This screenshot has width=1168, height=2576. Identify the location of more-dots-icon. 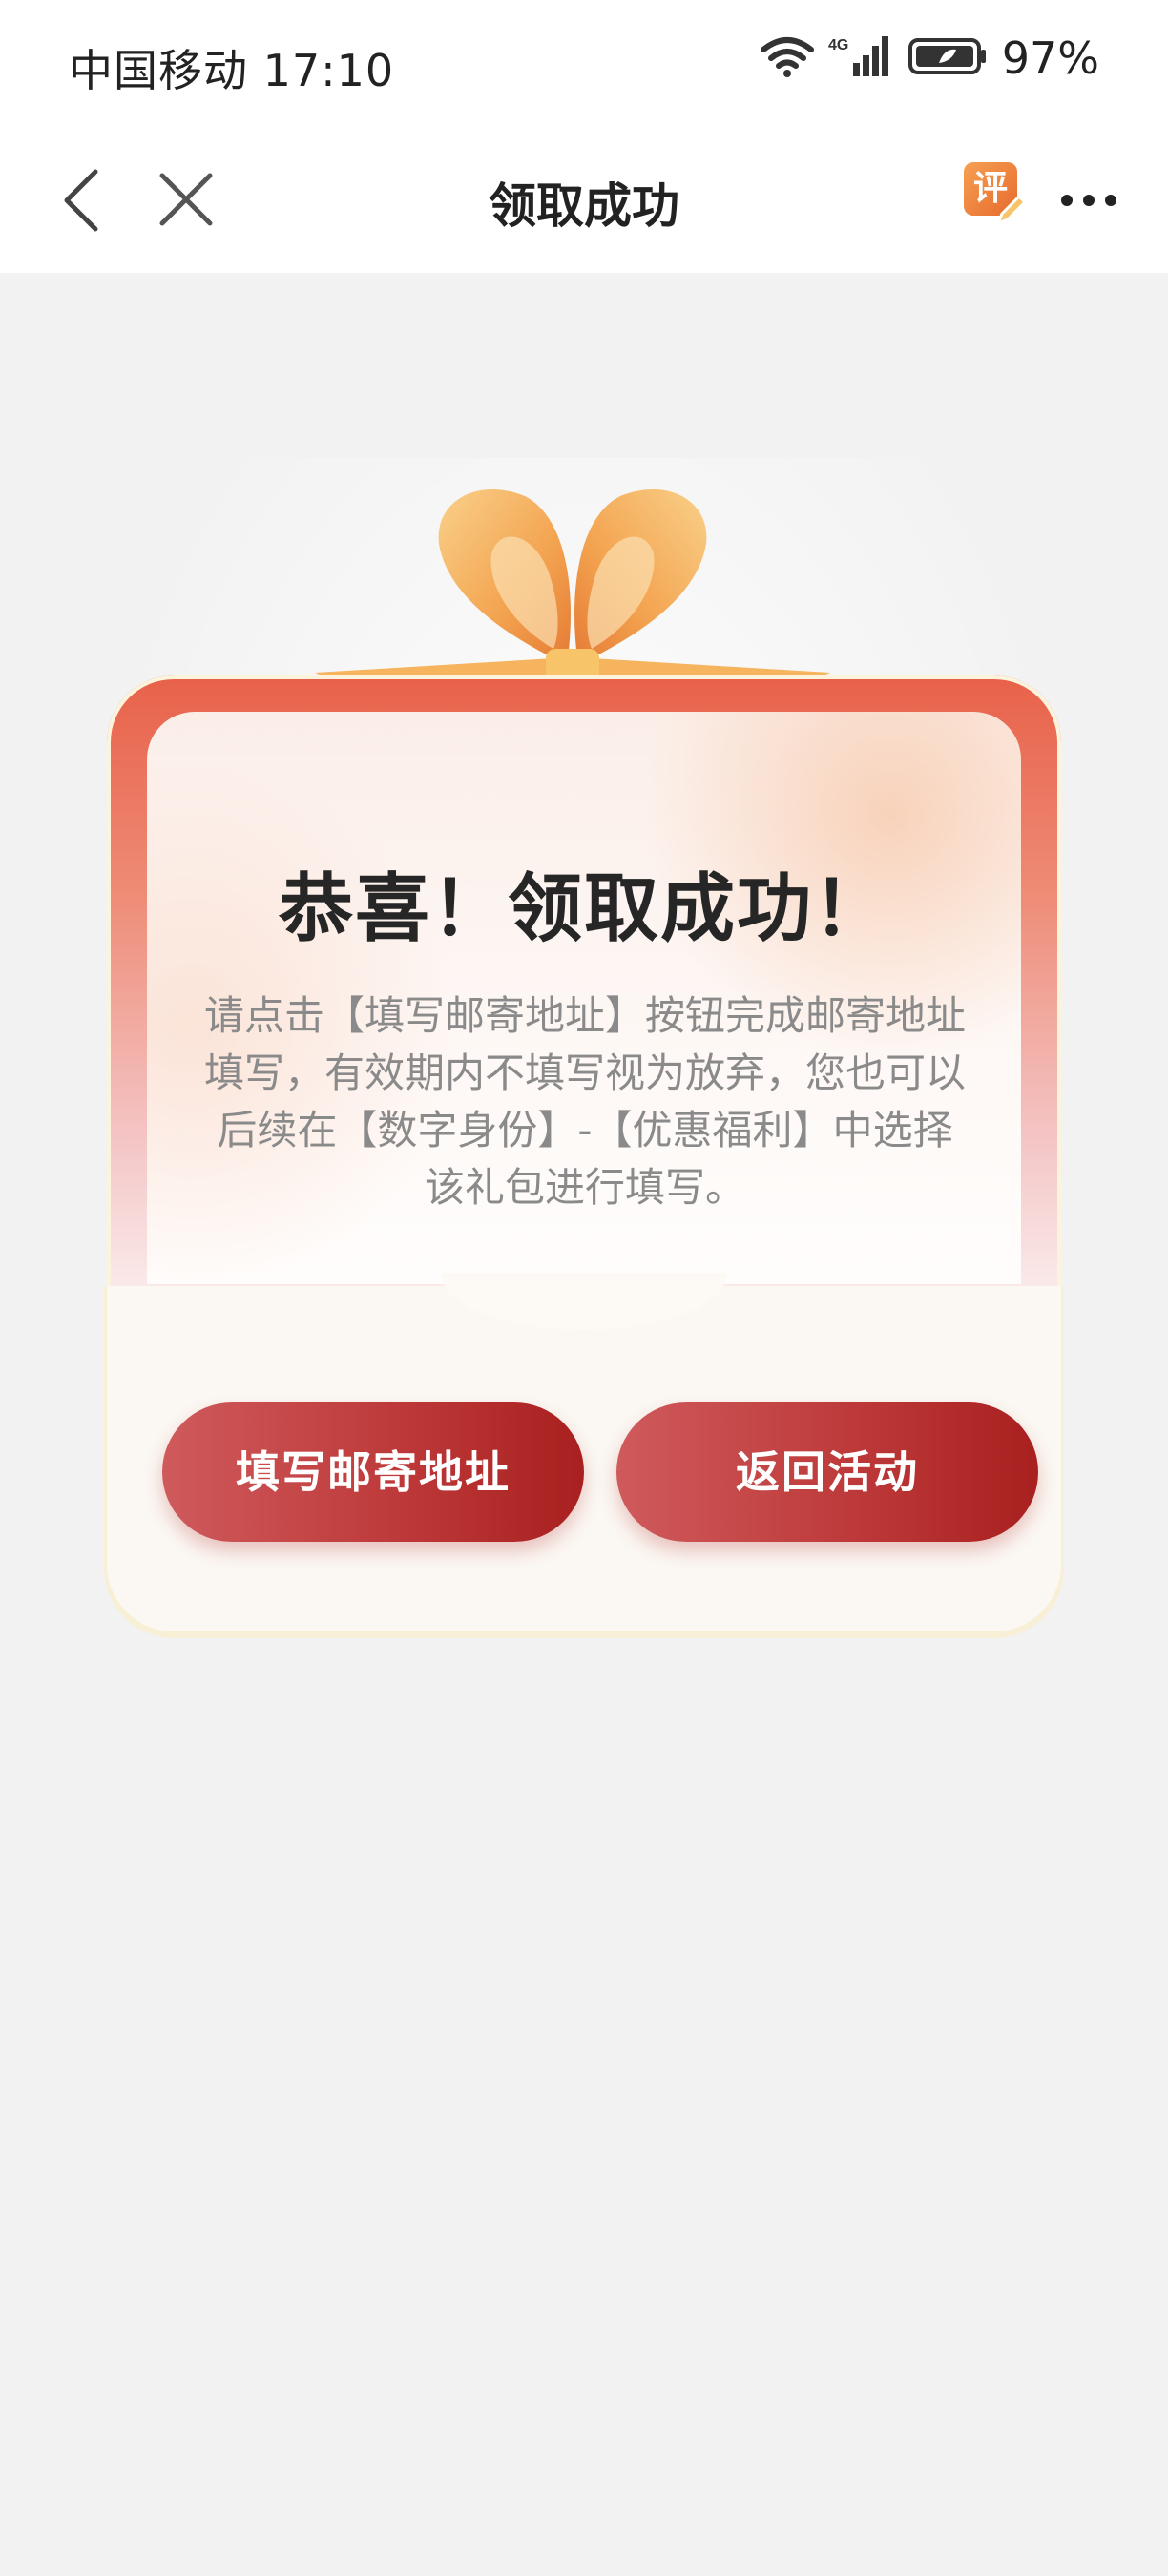
(1088, 200).